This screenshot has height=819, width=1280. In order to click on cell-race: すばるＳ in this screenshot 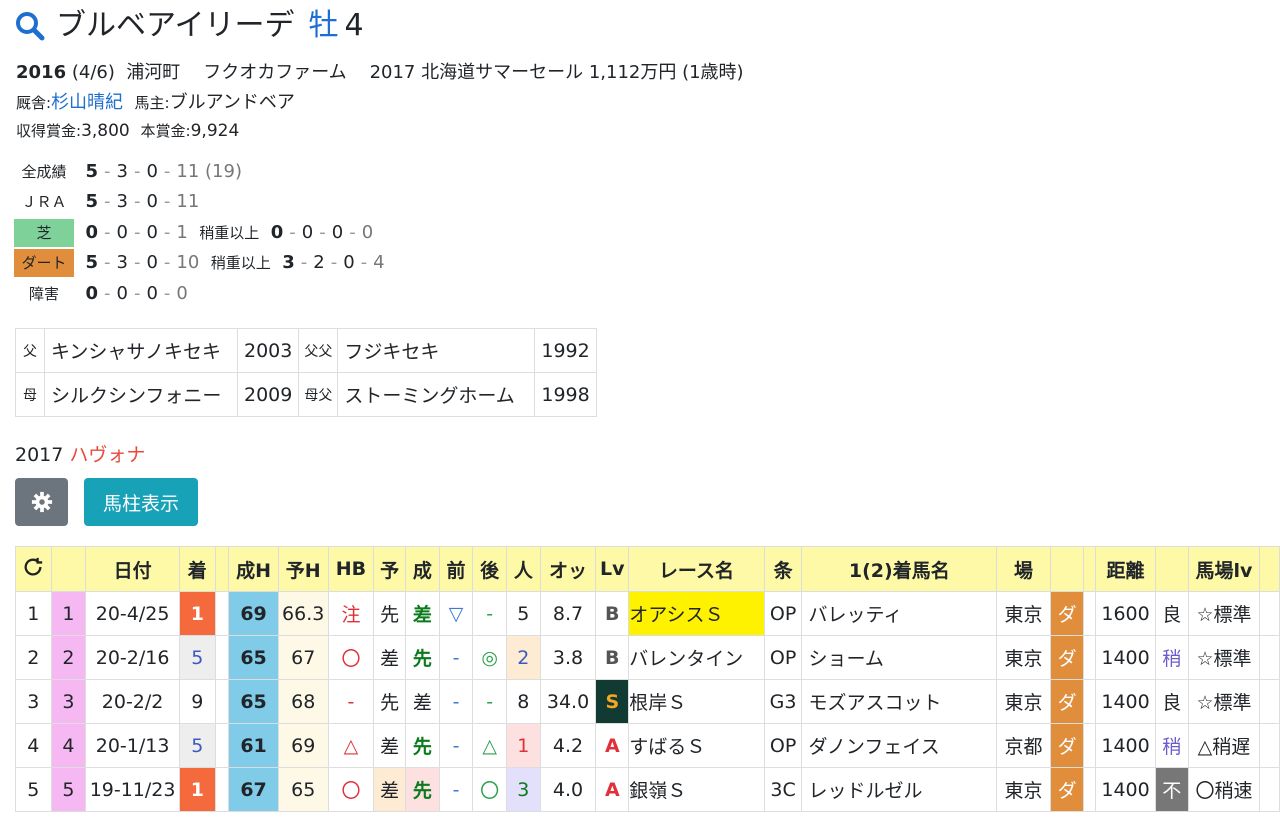, I will do `click(696, 745)`.